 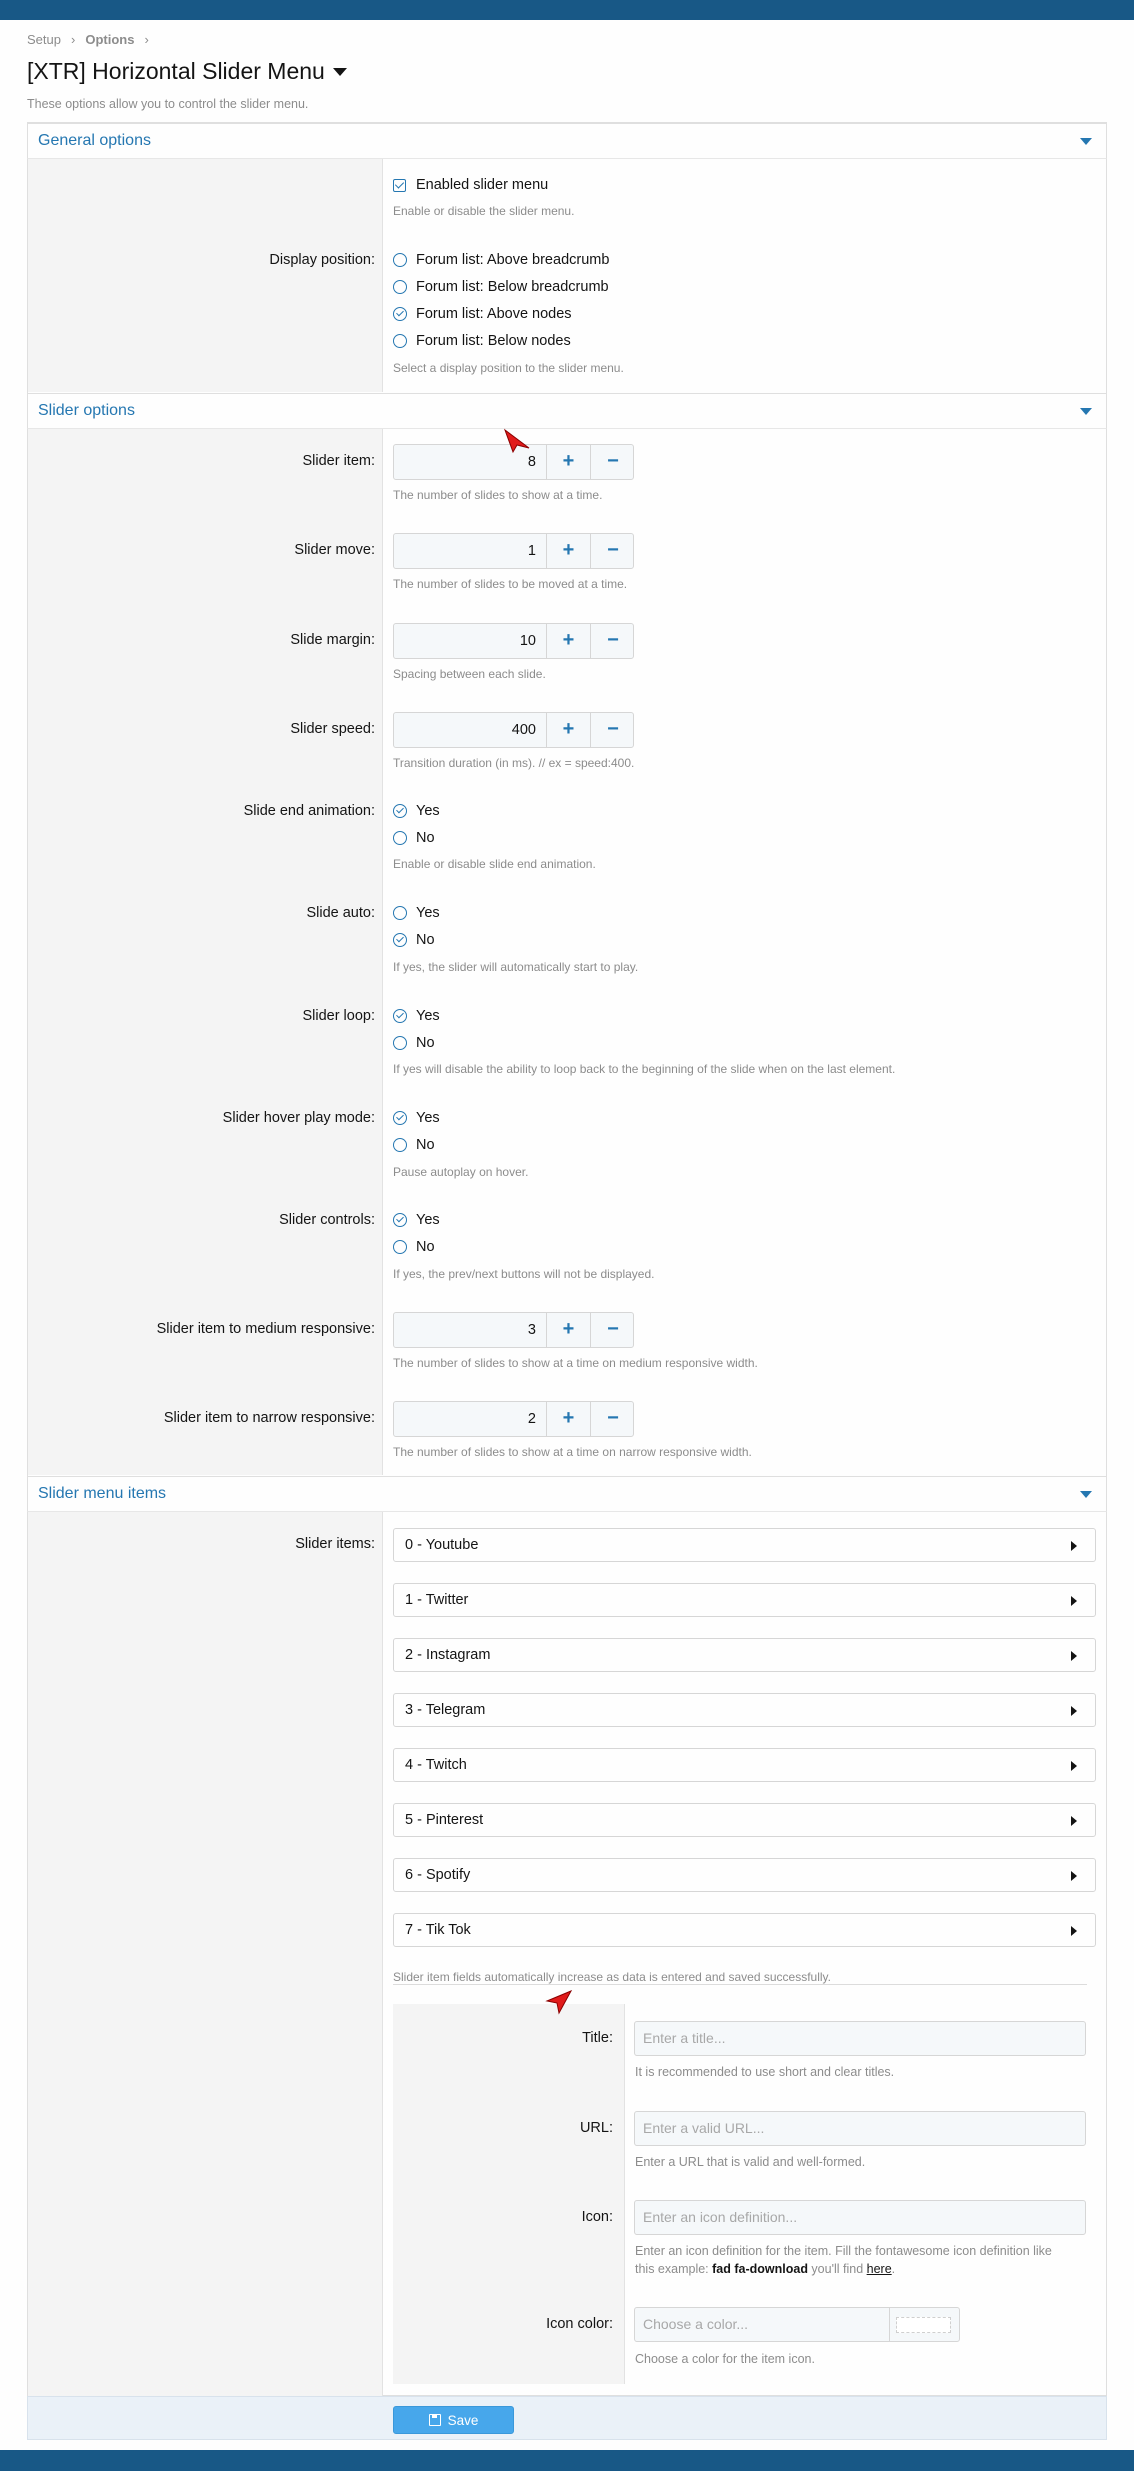 What do you see at coordinates (744, 1930) in the screenshot?
I see `slider-item-7: 7 - Tik Tok` at bounding box center [744, 1930].